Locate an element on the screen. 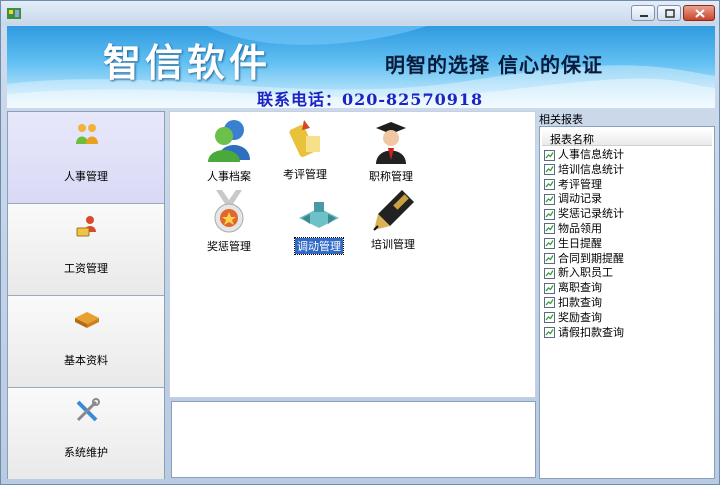  report-item-label: 调动记录 is located at coordinates (580, 199).